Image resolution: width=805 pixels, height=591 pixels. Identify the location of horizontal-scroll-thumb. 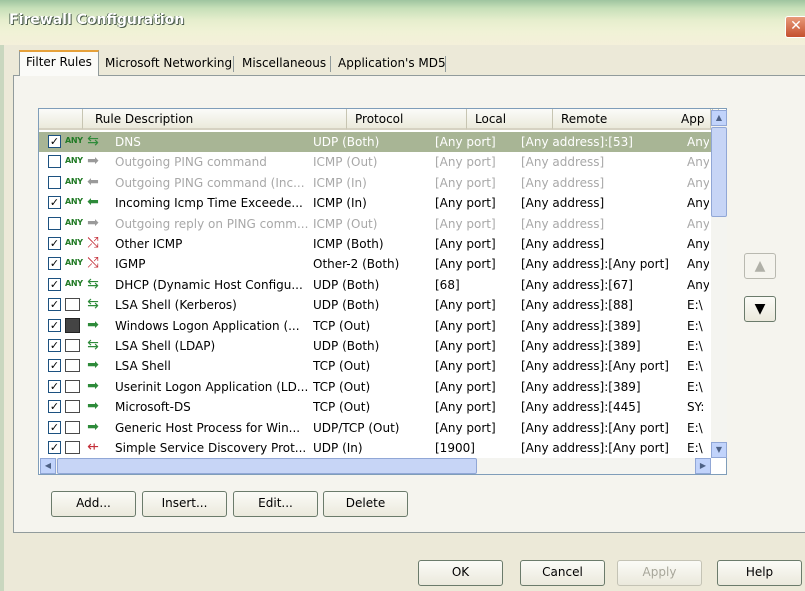
(267, 466).